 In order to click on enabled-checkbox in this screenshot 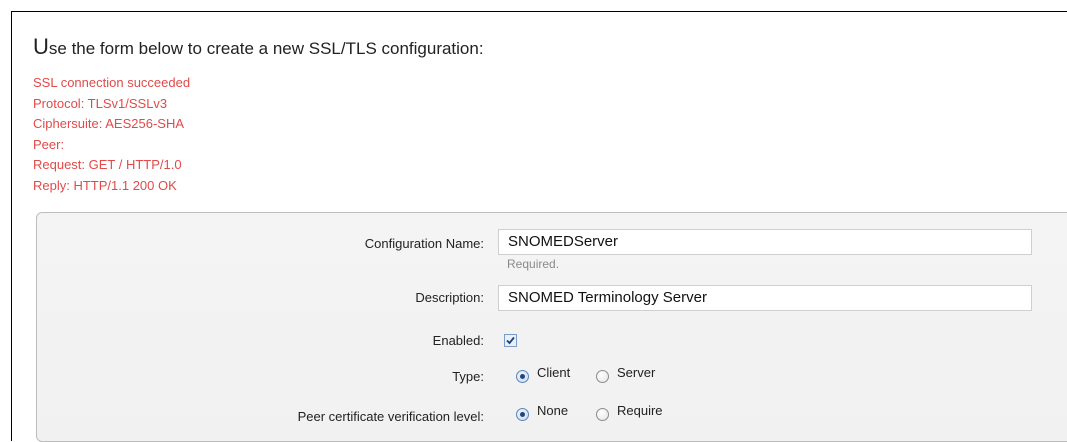, I will do `click(510, 340)`.